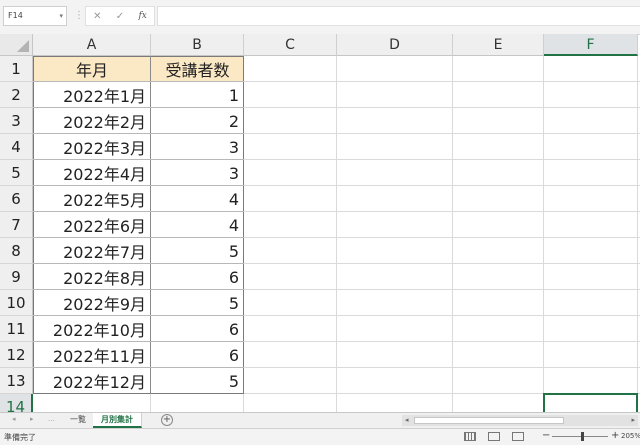 This screenshot has width=640, height=445. Describe the element at coordinates (79, 15) in the screenshot. I see `drag-handle-icon: ⋮` at that location.